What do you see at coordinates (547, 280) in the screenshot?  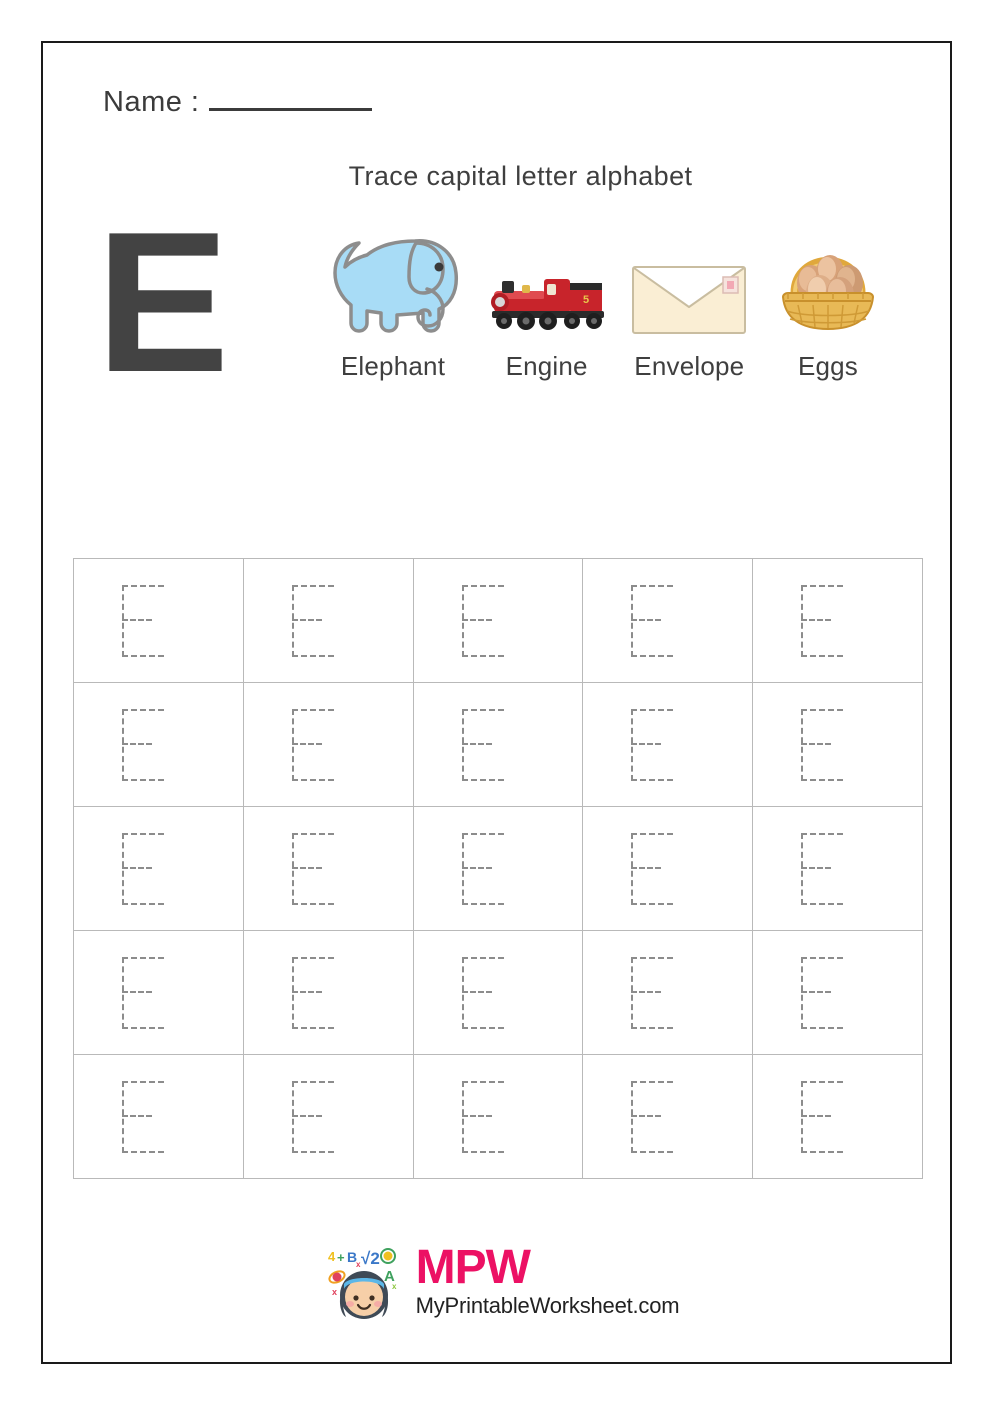 I see `train-engine-icon: 5` at bounding box center [547, 280].